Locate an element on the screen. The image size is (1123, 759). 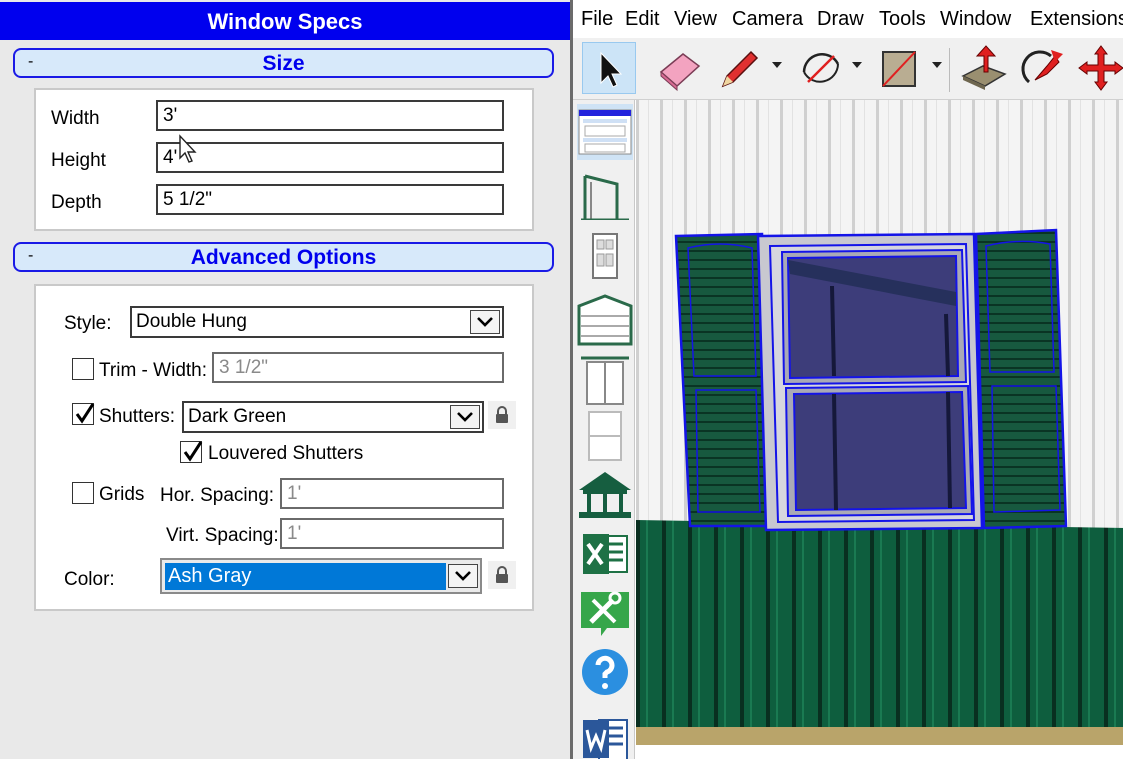
select-tool-button is located at coordinates (609, 68).